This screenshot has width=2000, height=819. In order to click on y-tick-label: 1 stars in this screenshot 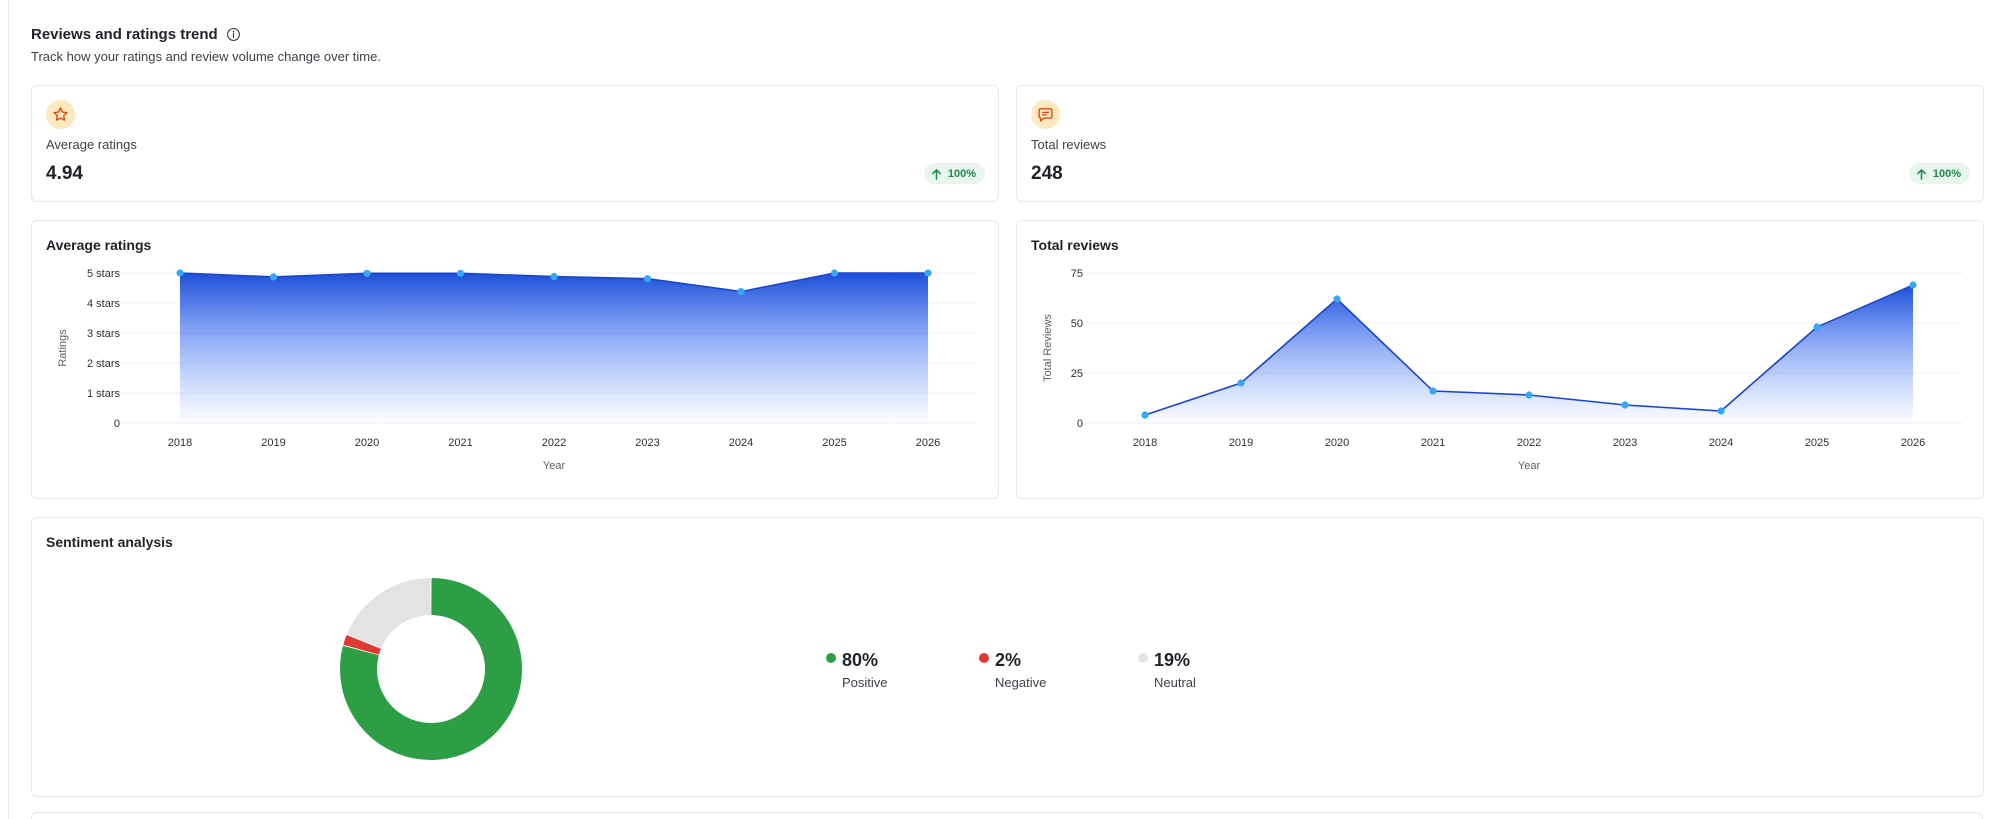, I will do `click(104, 394)`.